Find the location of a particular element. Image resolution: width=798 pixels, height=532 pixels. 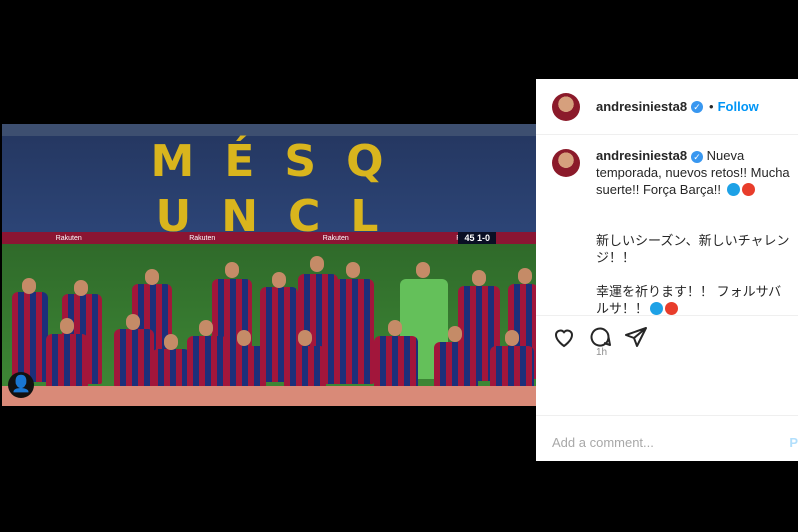

stand-letter: M is located at coordinates (174, 161).